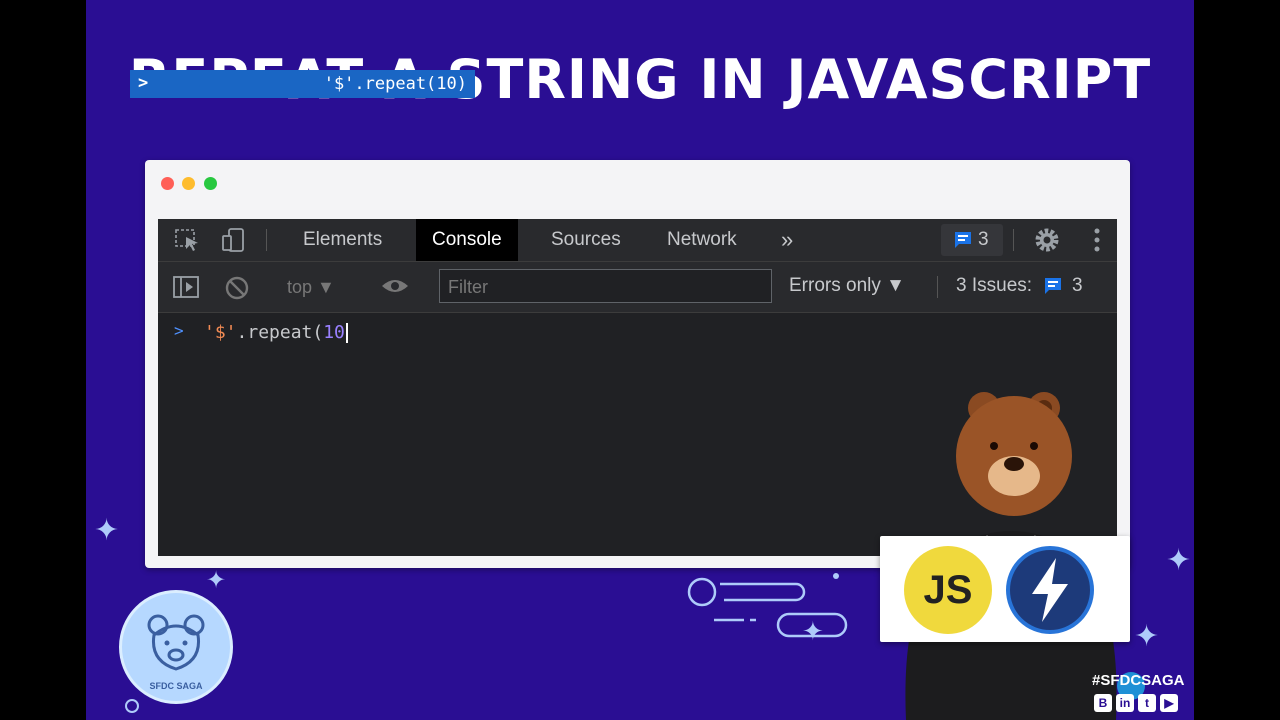 The image size is (1280, 720). I want to click on bear-logo-icon, so click(176, 642).